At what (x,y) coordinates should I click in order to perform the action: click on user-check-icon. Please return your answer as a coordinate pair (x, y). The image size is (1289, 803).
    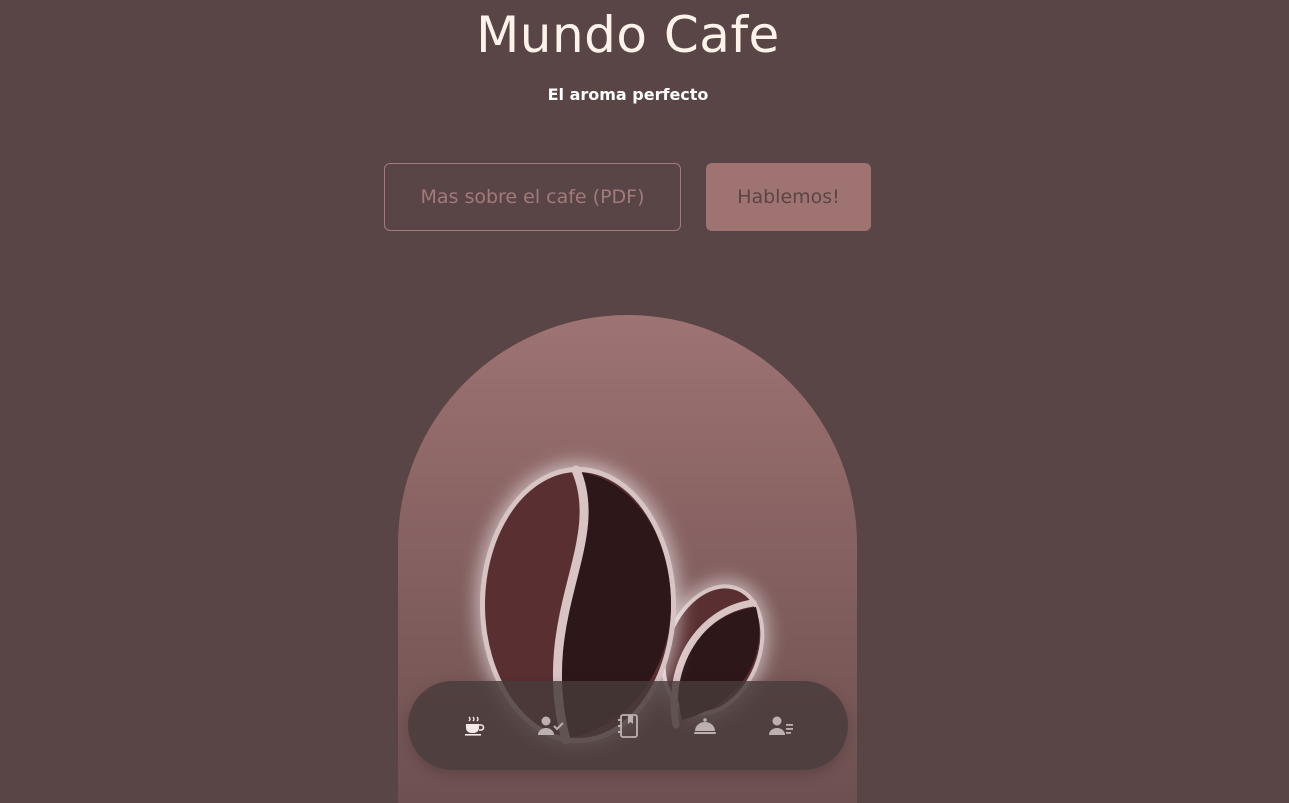
    Looking at the image, I should click on (551, 725).